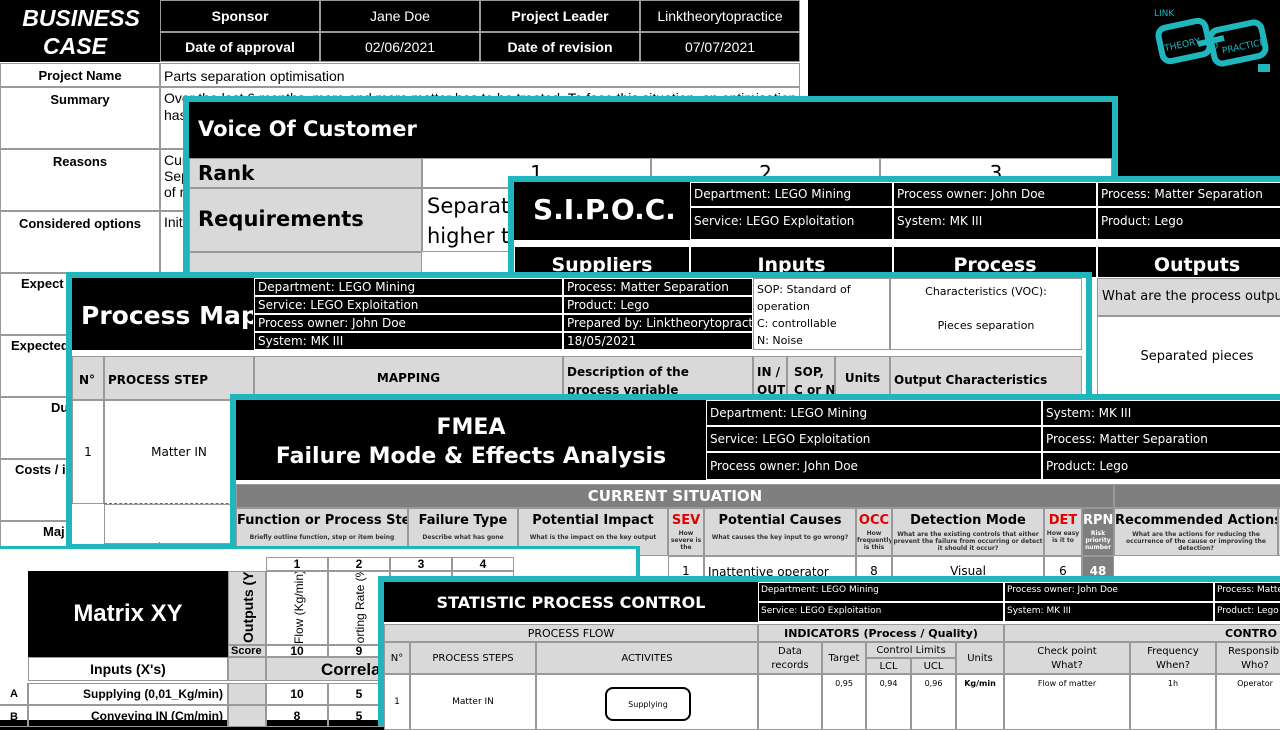  What do you see at coordinates (602, 211) in the screenshot?
I see `sipoc-title: S.I.P.O.C.` at bounding box center [602, 211].